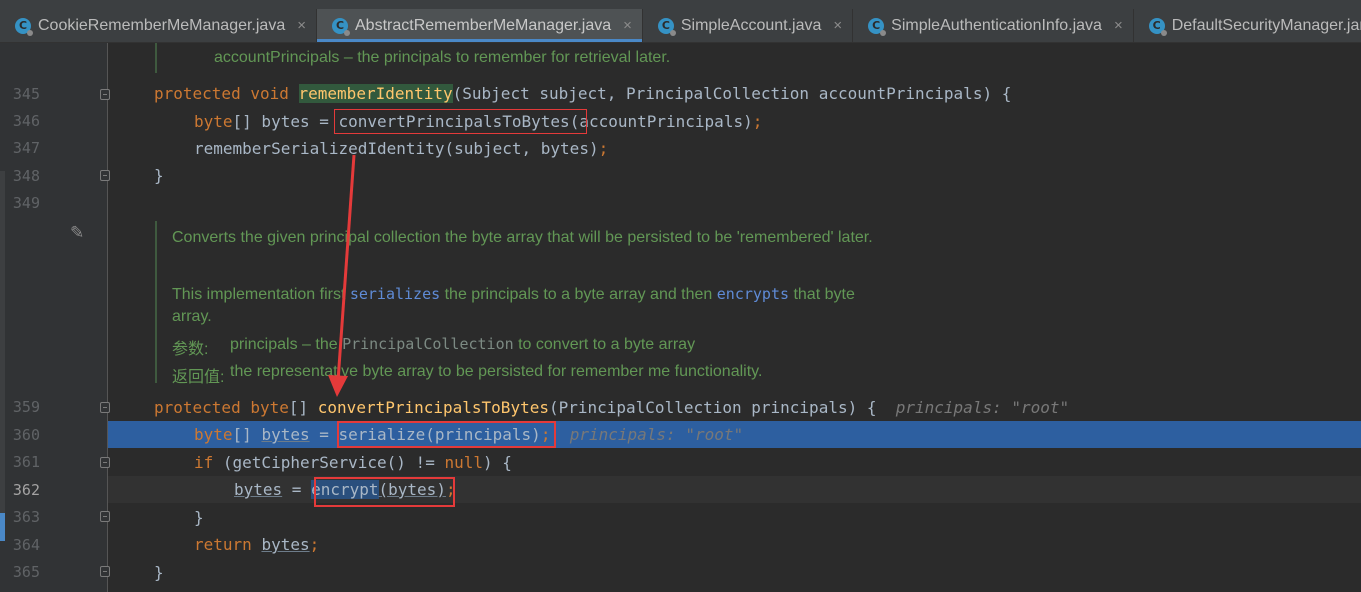 The image size is (1361, 592). I want to click on tab-simple-account: C SimpleAccount.java ×, so click(748, 25).